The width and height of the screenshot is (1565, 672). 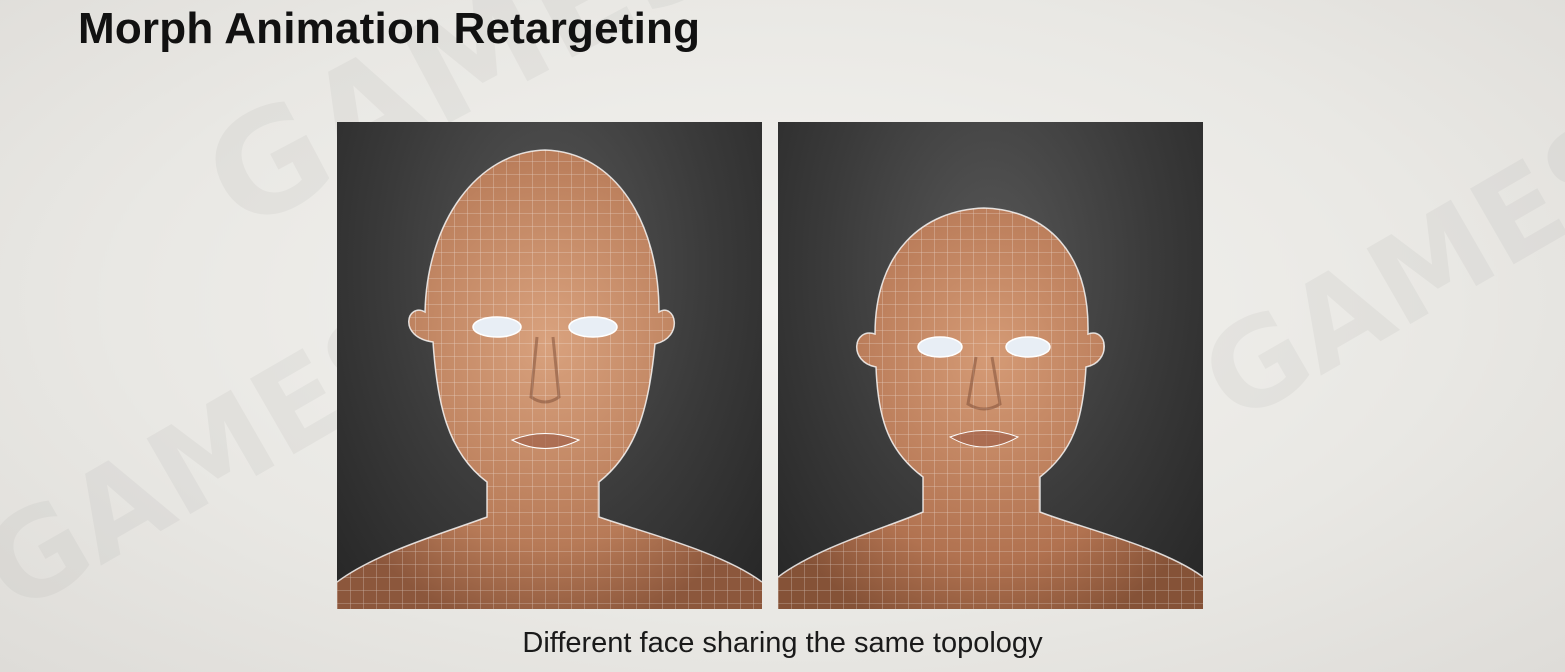 I want to click on slide-title: Morph Animation Retargeting, so click(x=389, y=28).